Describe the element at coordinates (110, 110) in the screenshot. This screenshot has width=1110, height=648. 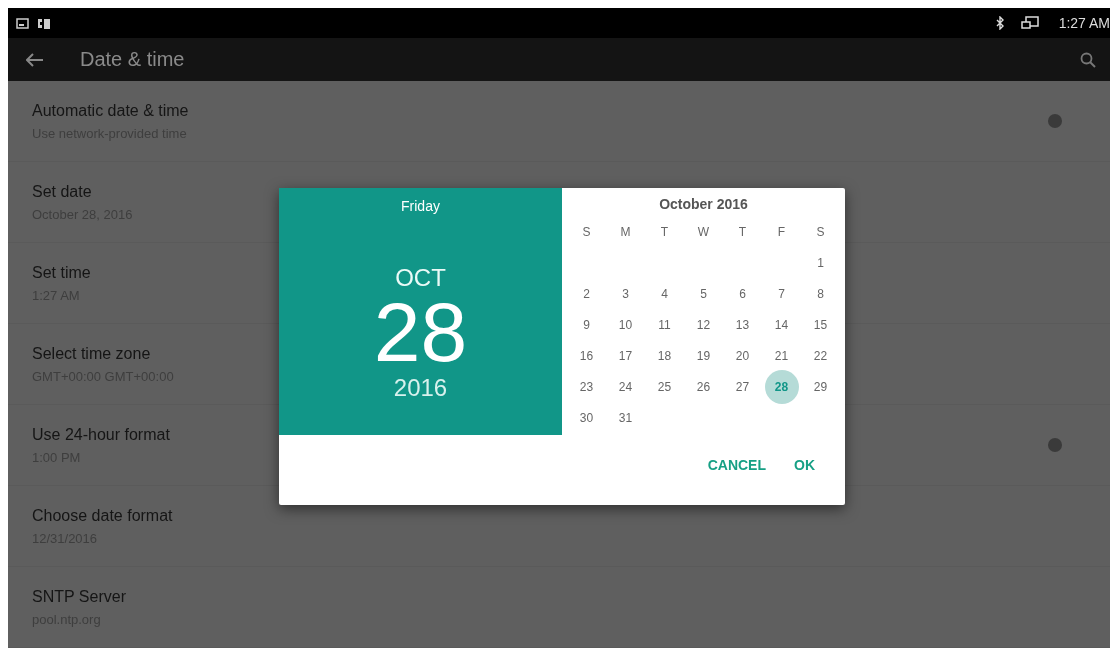
I see `setting-title: Automatic date & time` at that location.